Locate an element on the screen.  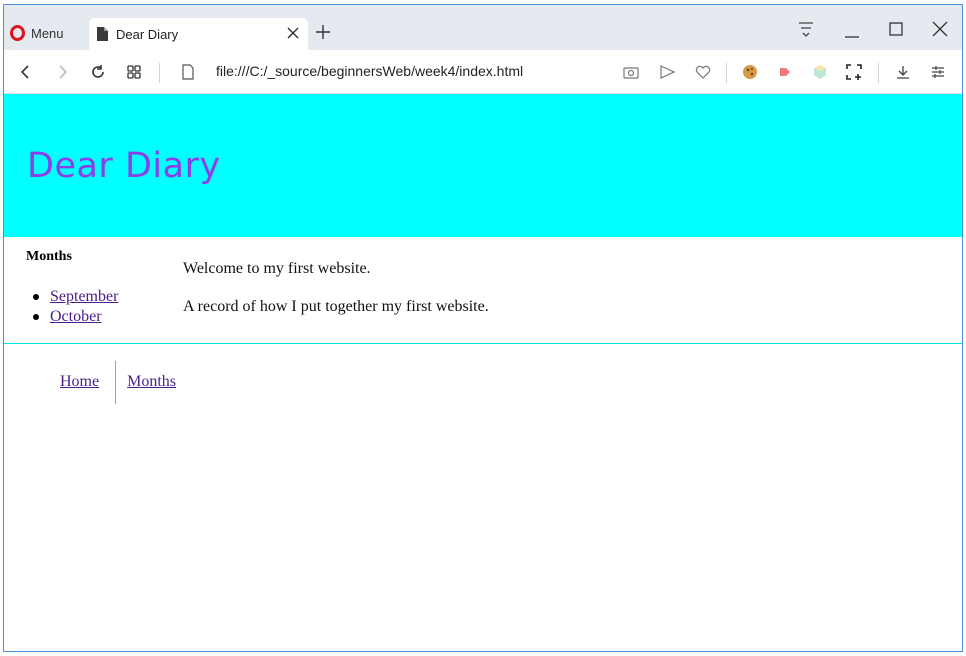
cookie-icon is located at coordinates (750, 72).